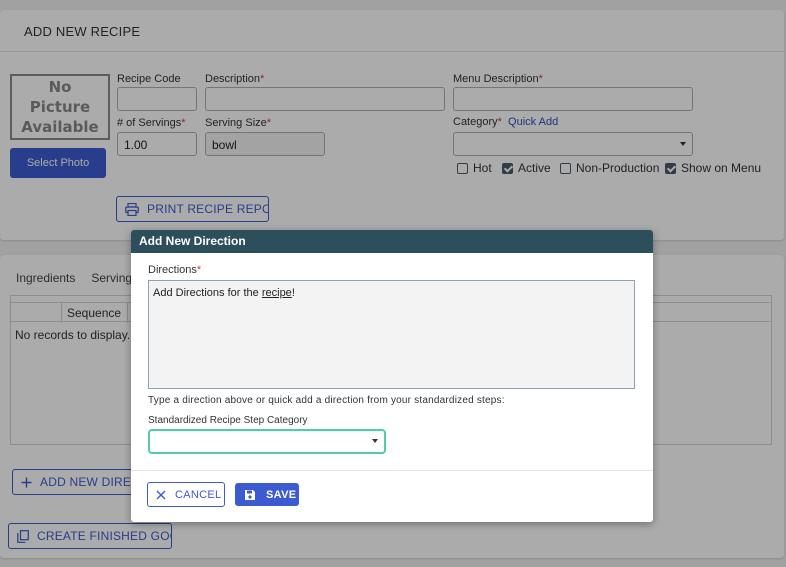 Image resolution: width=786 pixels, height=567 pixels. What do you see at coordinates (250, 495) in the screenshot?
I see `save-icon` at bounding box center [250, 495].